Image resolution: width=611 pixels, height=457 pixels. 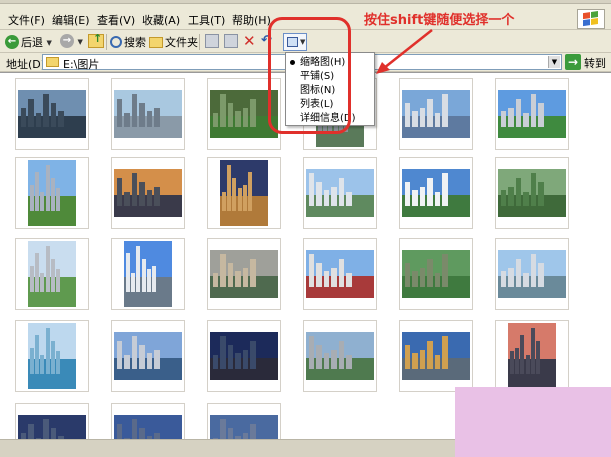 I want to click on go-button: → 转到, so click(x=586, y=62).